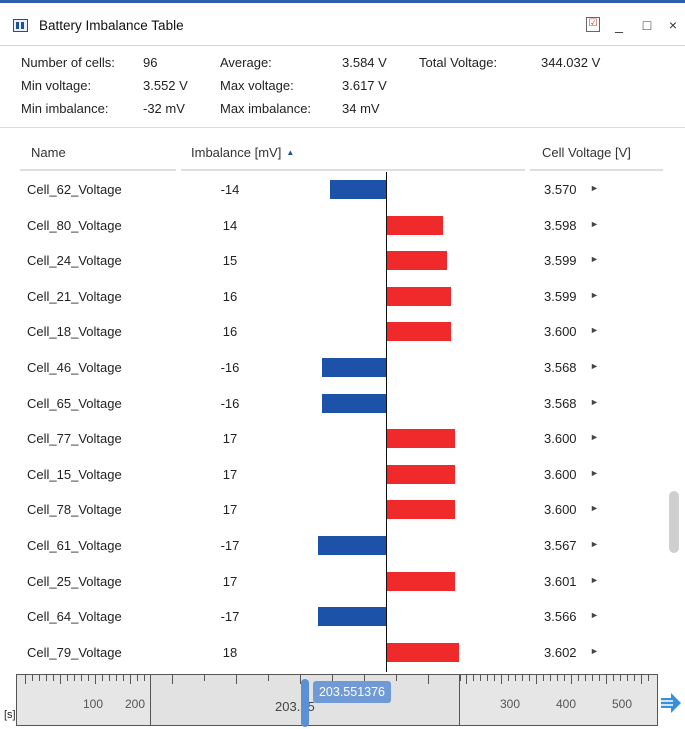 The height and width of the screenshot is (729, 685). What do you see at coordinates (560, 545) in the screenshot?
I see `cell-voltage: 3.567` at bounding box center [560, 545].